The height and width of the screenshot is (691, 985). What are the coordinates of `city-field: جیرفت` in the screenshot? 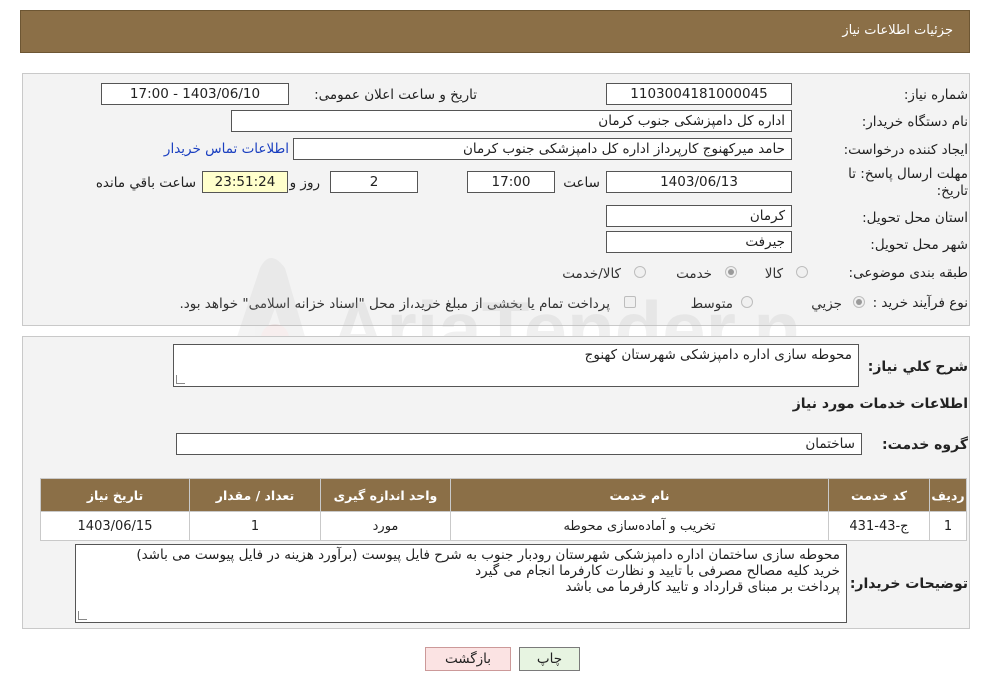 It's located at (699, 242).